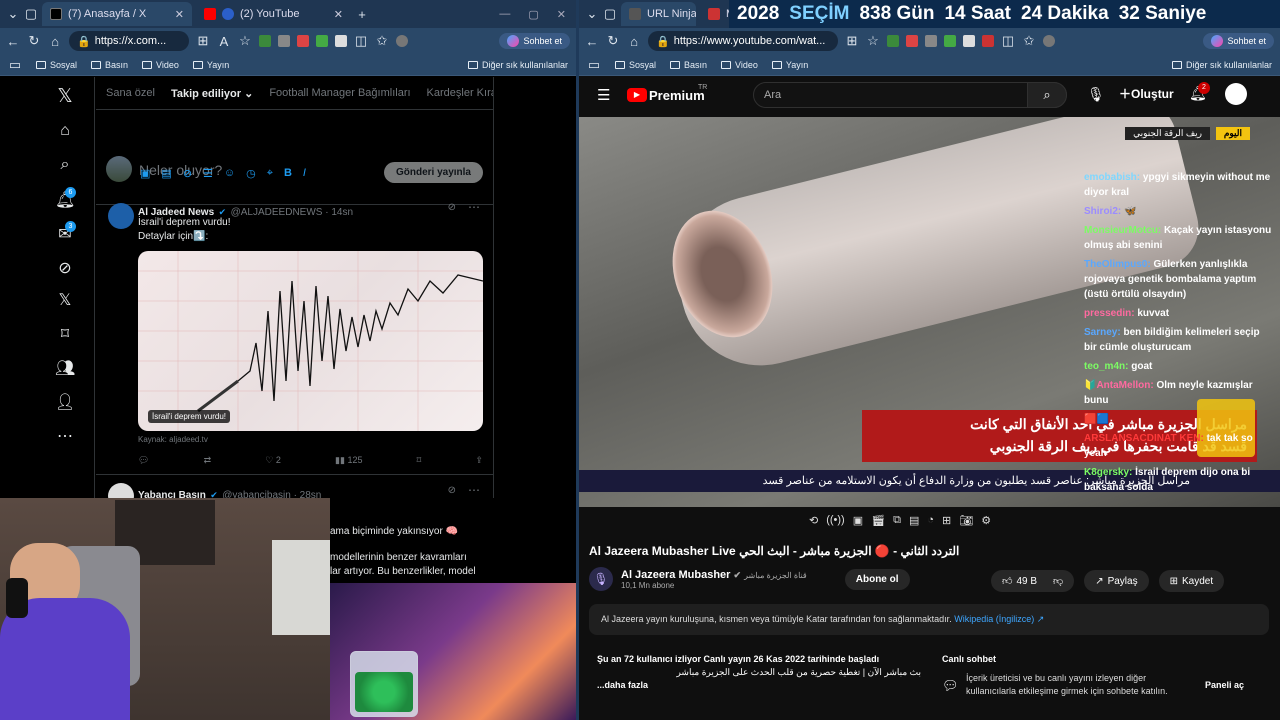 The image size is (1280, 720). What do you see at coordinates (433, 172) in the screenshot?
I see `post-submit-button: Gönderi yayınla` at bounding box center [433, 172].